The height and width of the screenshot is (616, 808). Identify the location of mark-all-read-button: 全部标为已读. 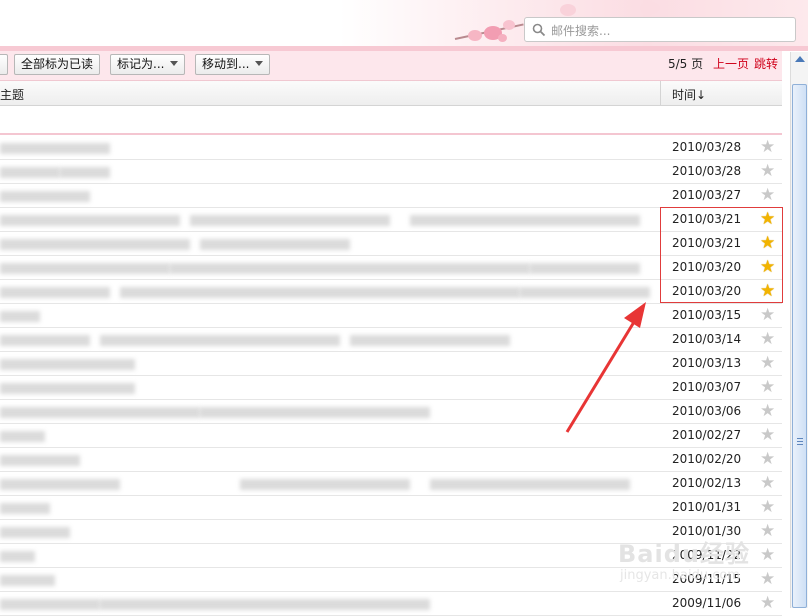
(57, 64).